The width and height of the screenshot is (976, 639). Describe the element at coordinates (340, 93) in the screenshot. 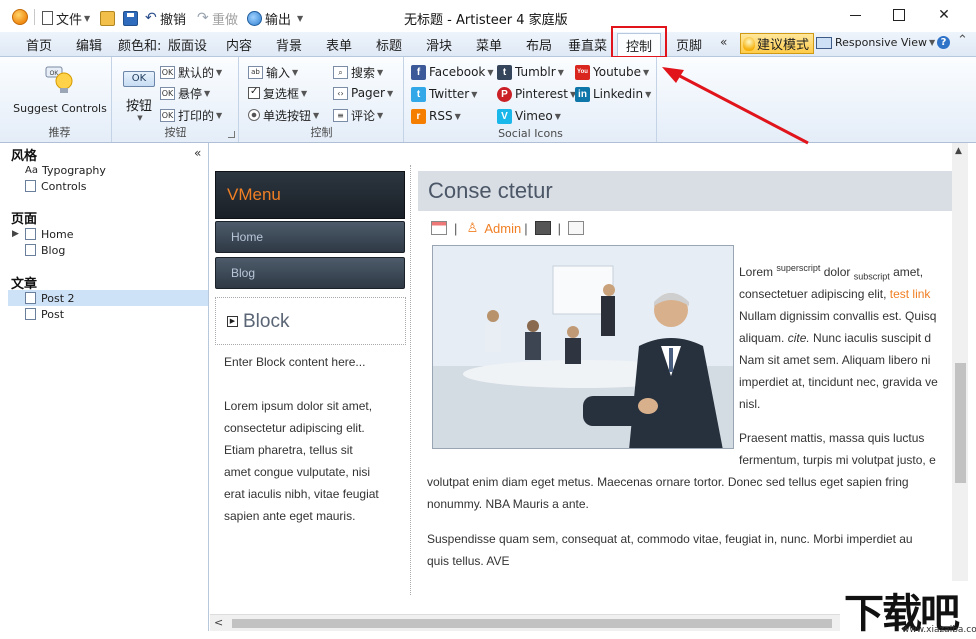

I see `pager-icon: ‹›` at that location.